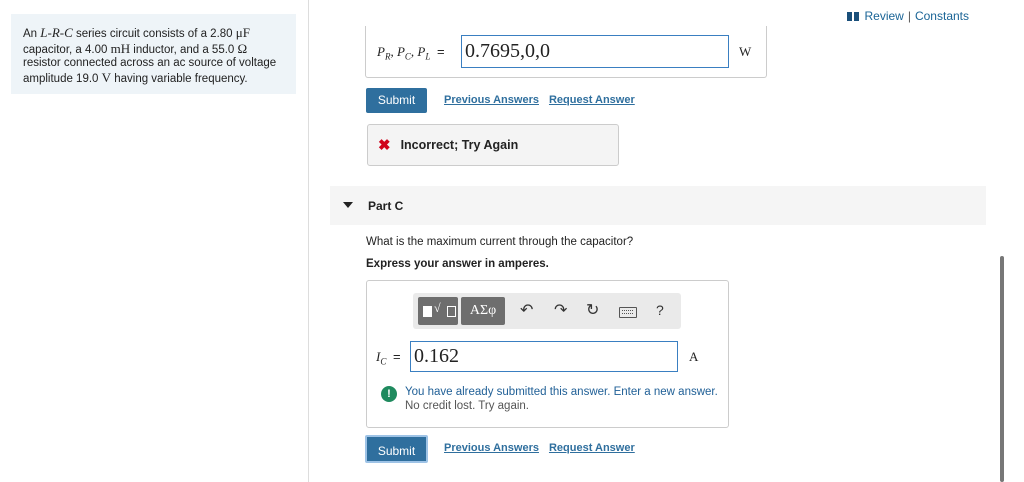  I want to click on part-c-unit: A, so click(694, 356).